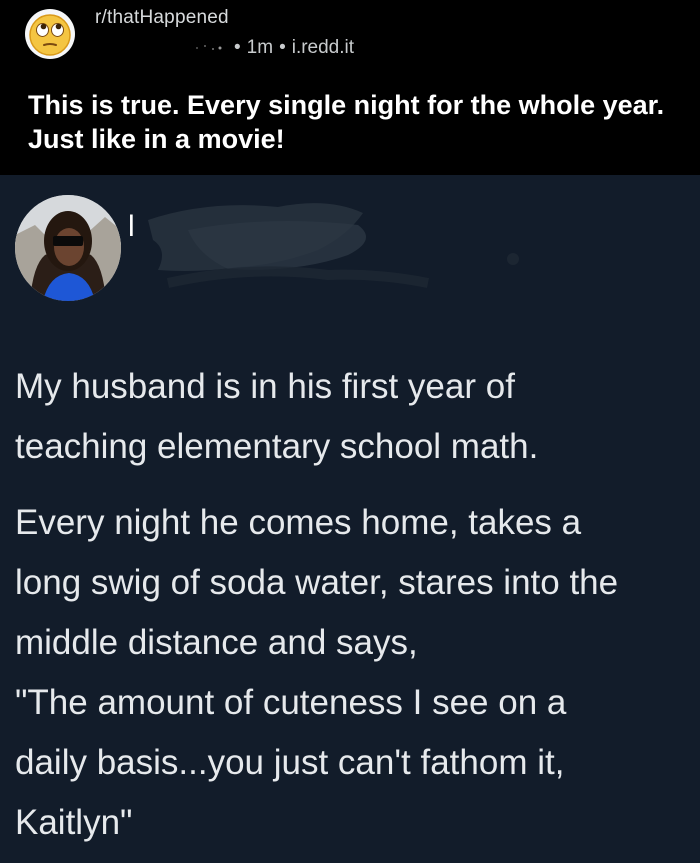  Describe the element at coordinates (333, 245) in the screenshot. I see `redaction-scribble` at that location.